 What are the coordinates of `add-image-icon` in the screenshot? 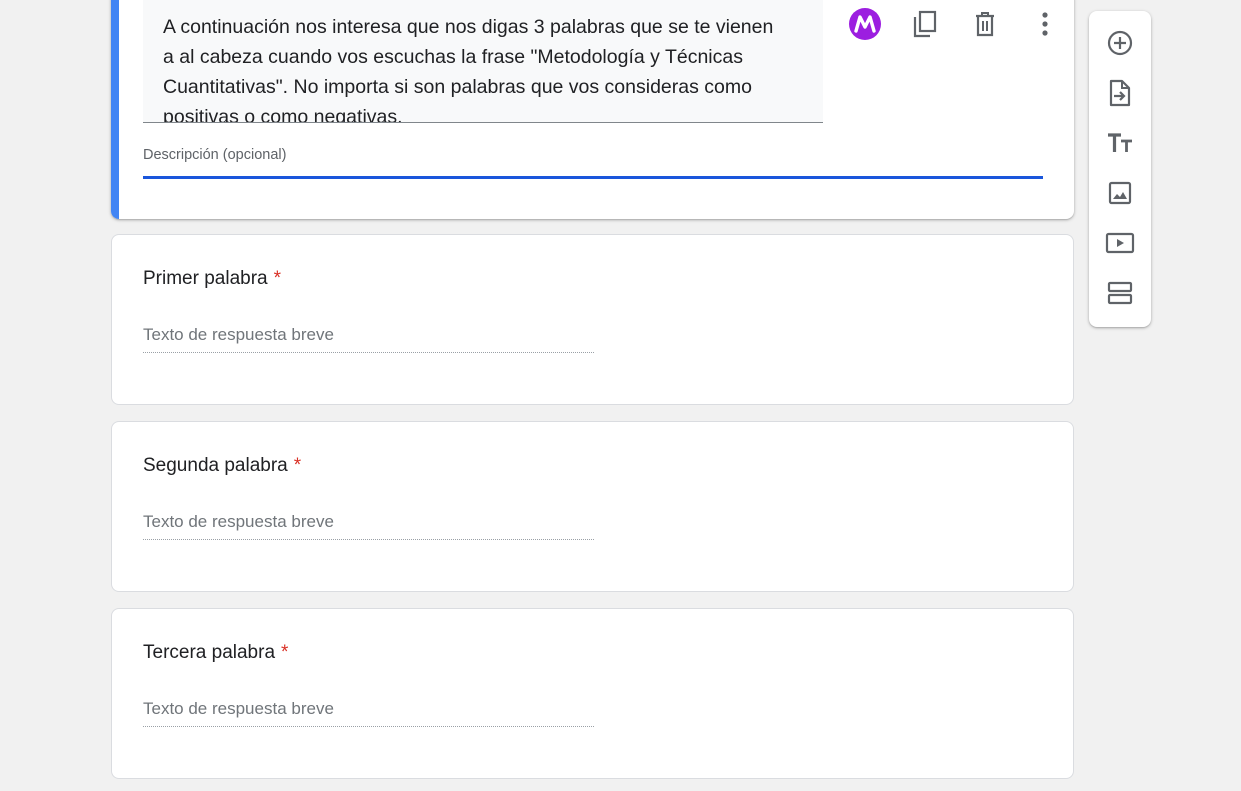 It's located at (1120, 193).